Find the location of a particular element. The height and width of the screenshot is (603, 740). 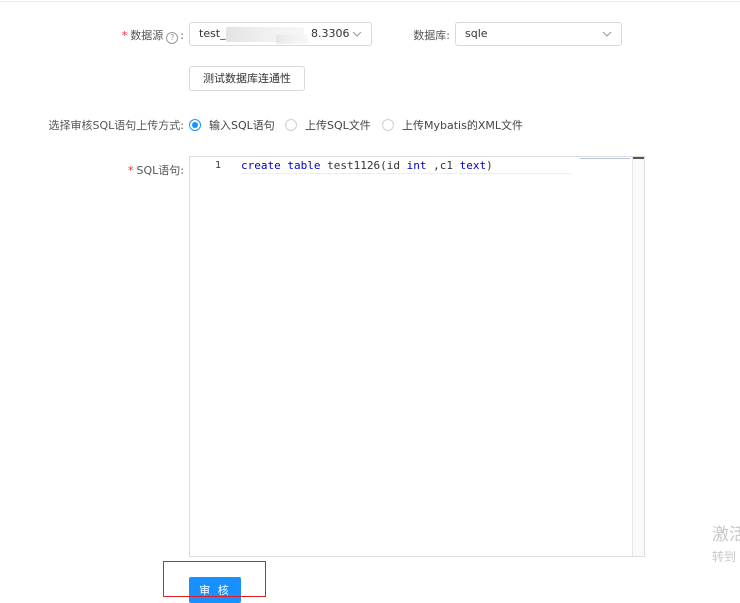

database-label: 数据库: is located at coordinates (431, 35).